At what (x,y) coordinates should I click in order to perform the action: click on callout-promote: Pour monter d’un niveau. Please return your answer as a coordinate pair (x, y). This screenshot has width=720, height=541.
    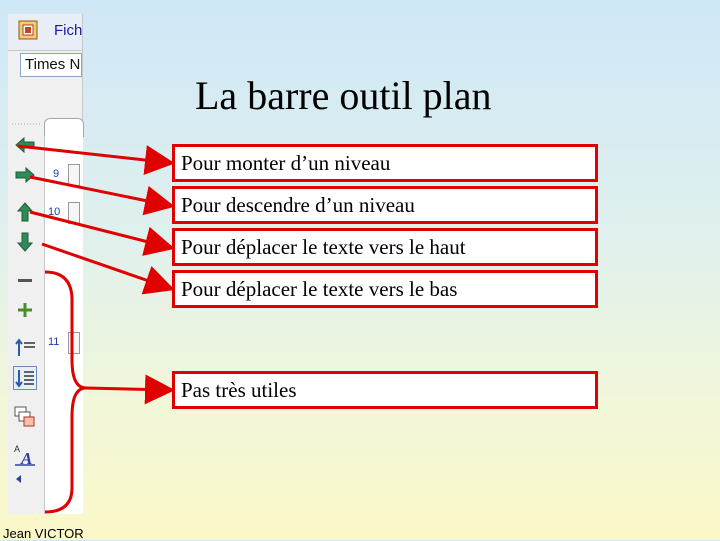
    Looking at the image, I should click on (385, 163).